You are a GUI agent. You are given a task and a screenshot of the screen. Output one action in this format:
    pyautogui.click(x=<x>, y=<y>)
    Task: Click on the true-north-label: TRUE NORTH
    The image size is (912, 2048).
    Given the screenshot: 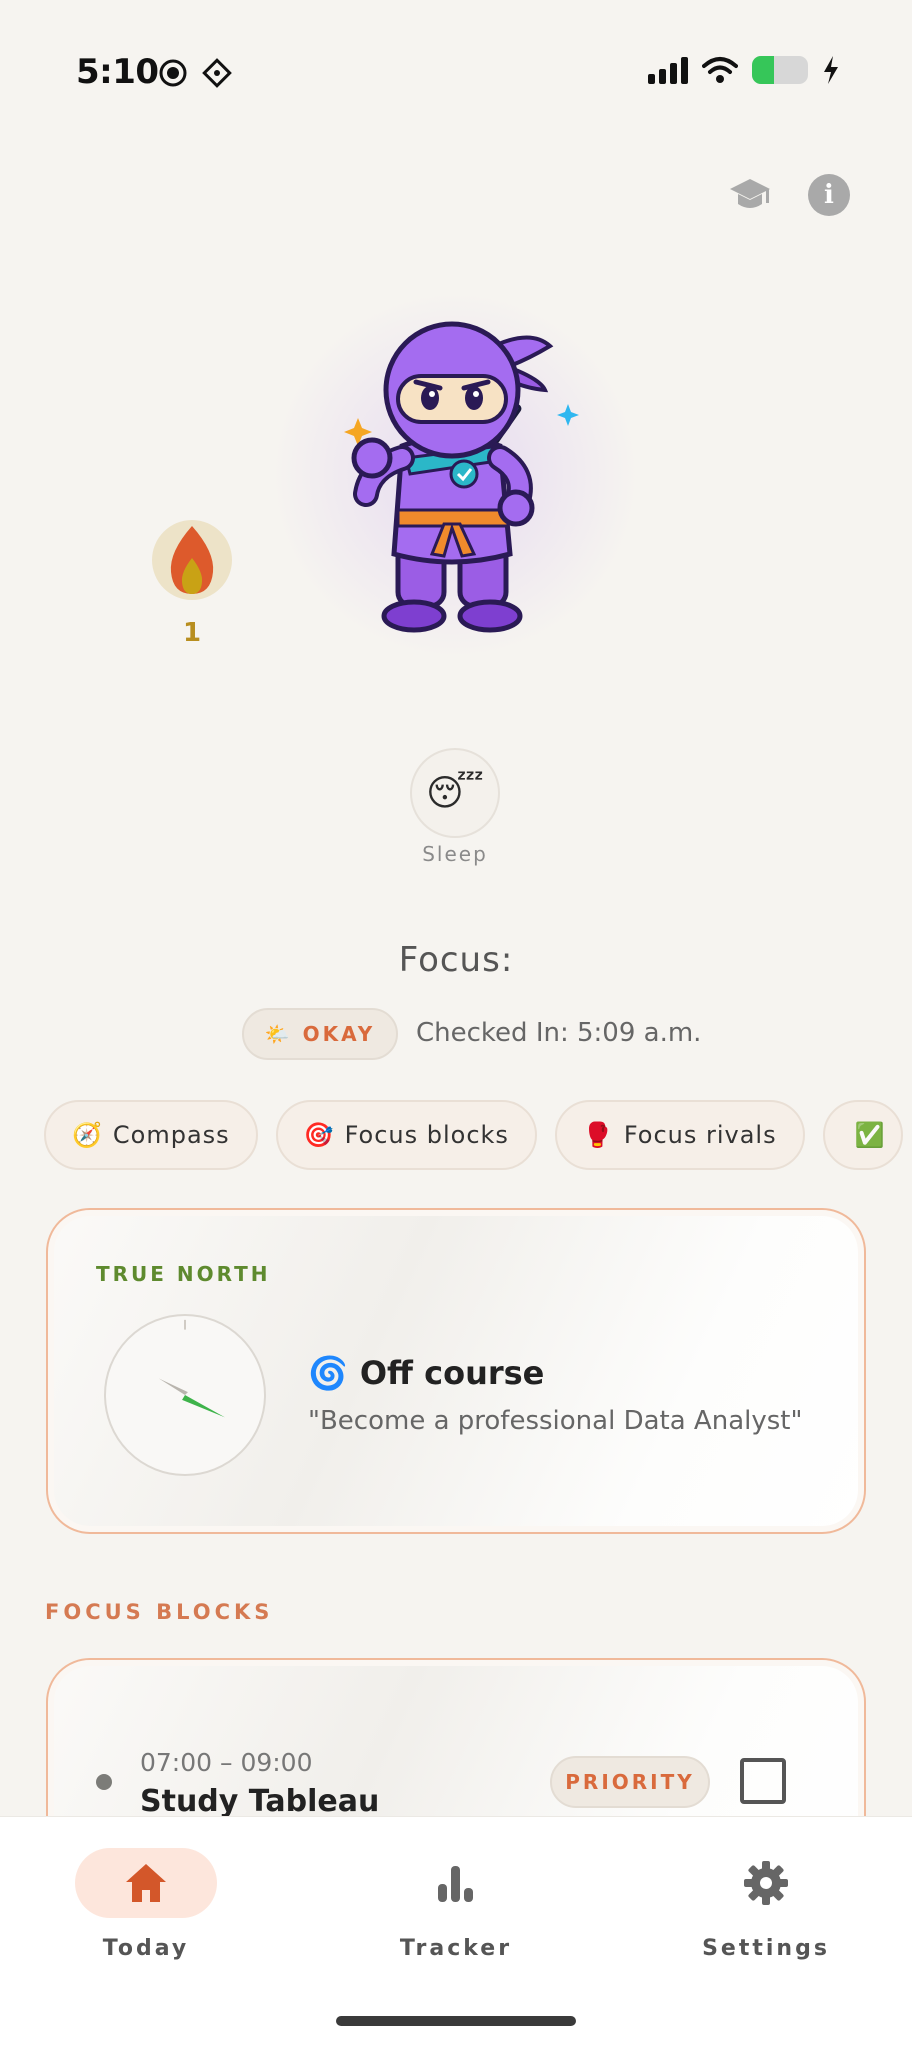 What is the action you would take?
    pyautogui.click(x=183, y=1274)
    